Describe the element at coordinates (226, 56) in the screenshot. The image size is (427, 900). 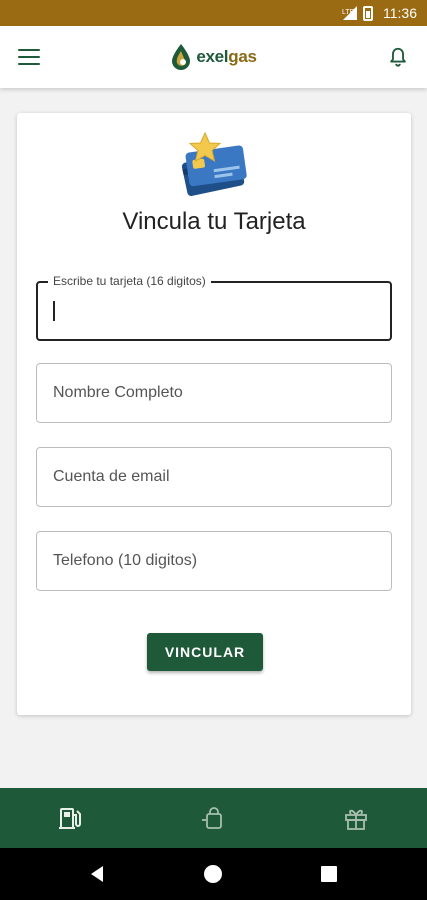
I see `logo-text: exelgas` at that location.